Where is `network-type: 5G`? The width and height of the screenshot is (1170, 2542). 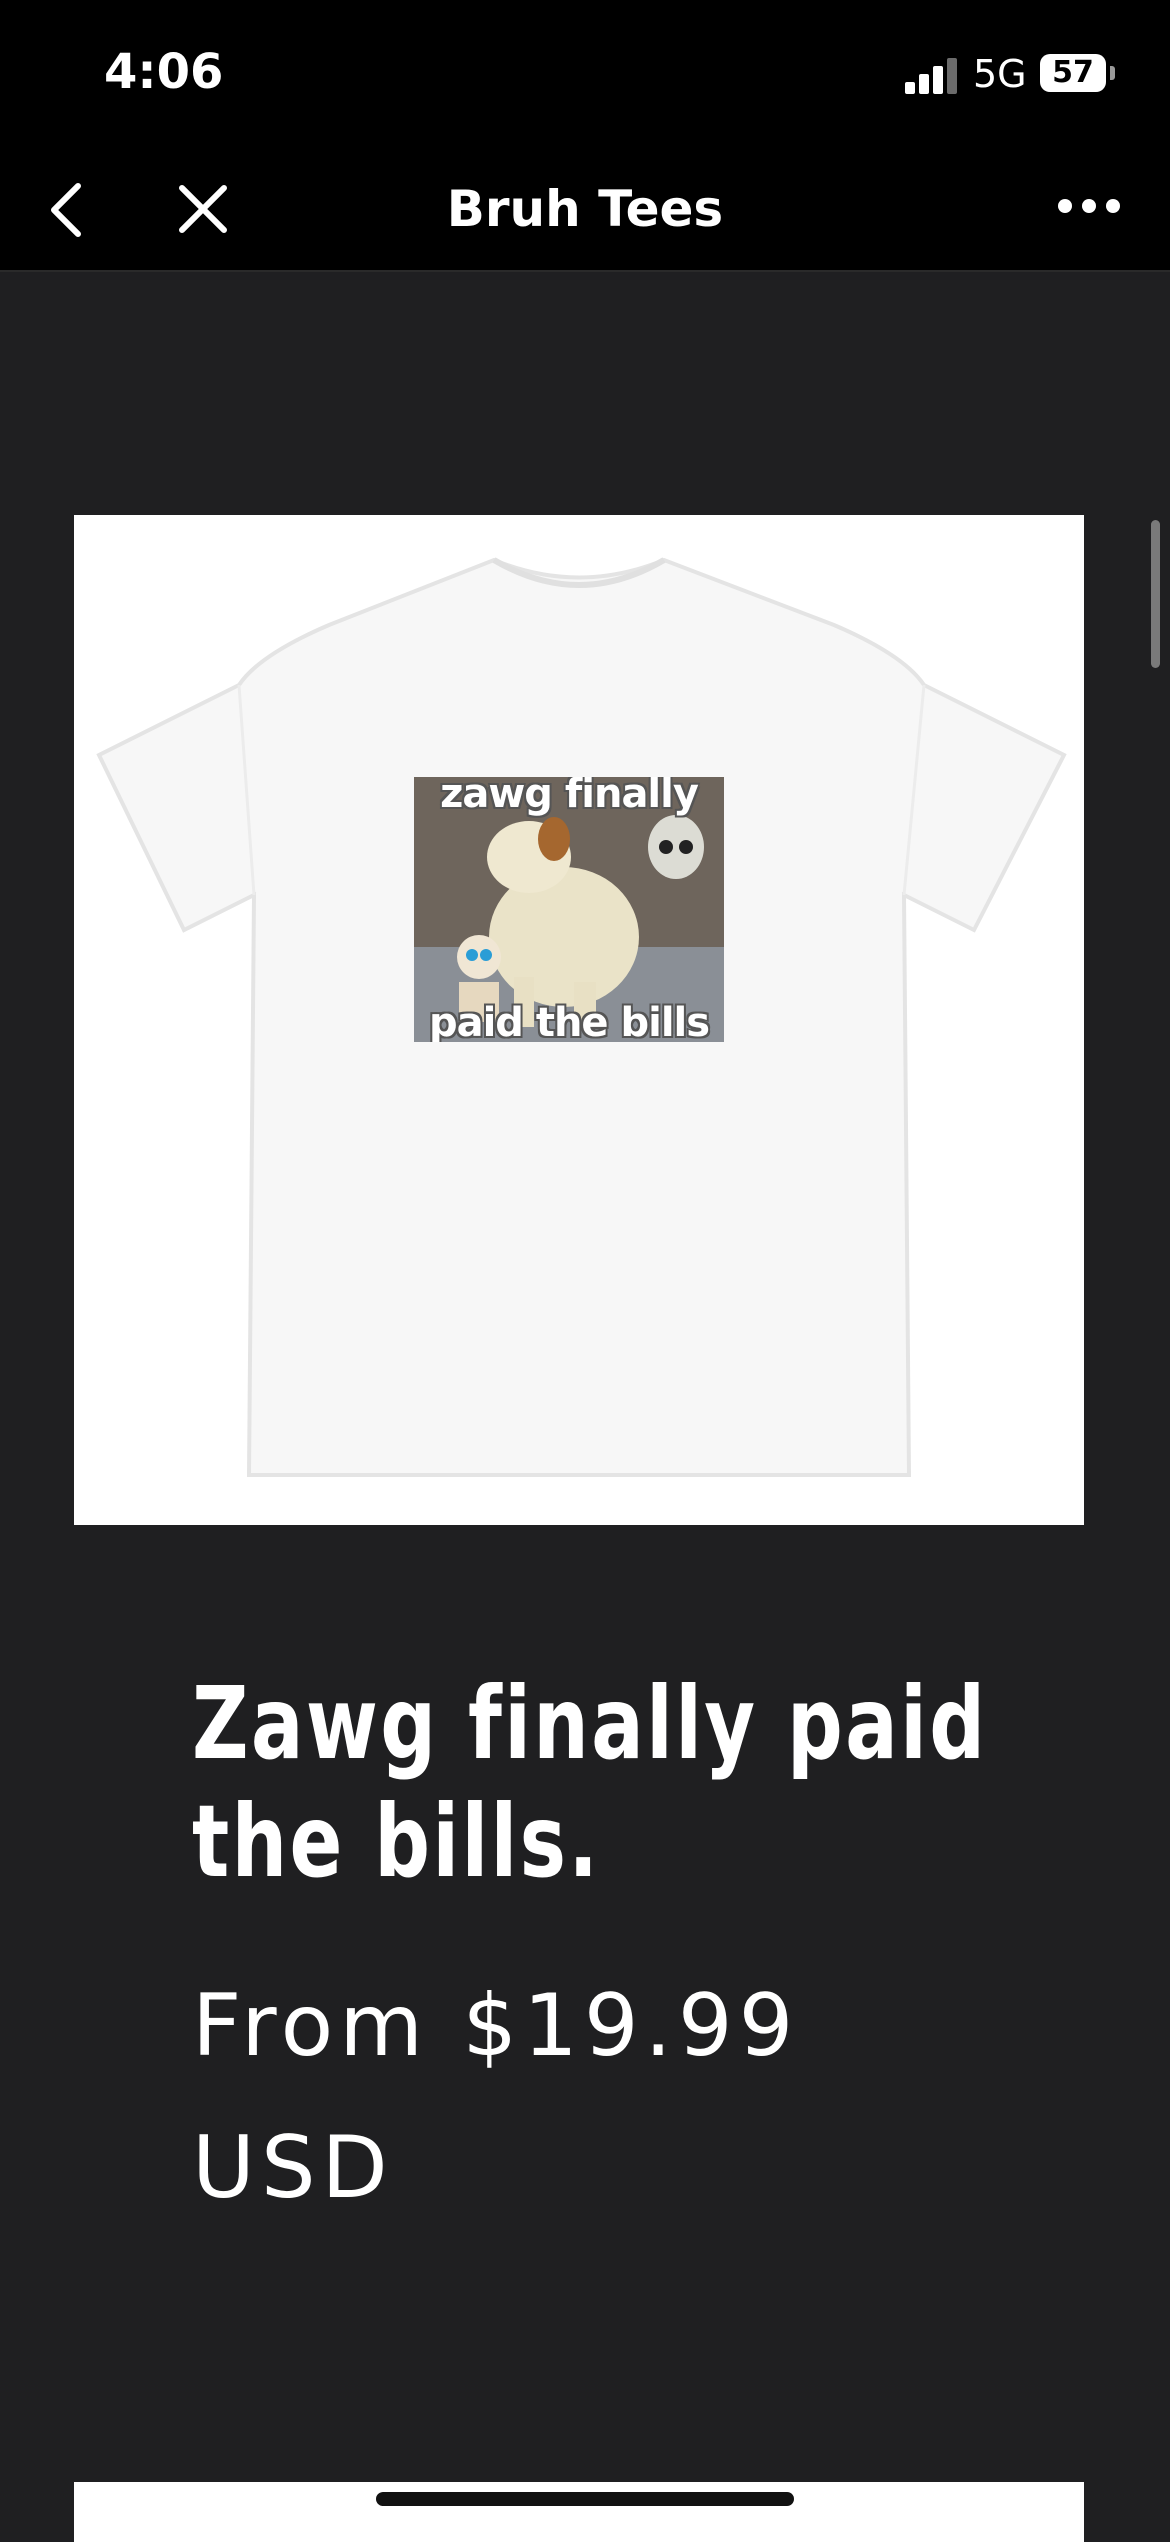
network-type: 5G is located at coordinates (1000, 74).